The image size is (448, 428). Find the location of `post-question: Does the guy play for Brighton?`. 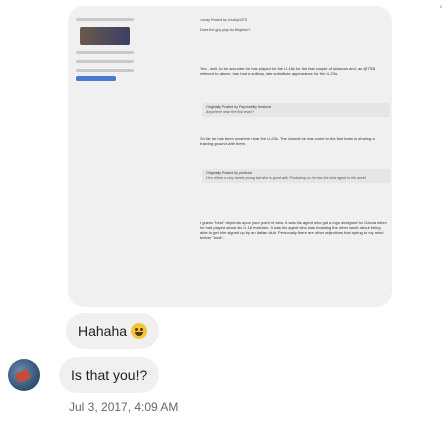

post-question: Does the guy play for Brighton? is located at coordinates (225, 30).